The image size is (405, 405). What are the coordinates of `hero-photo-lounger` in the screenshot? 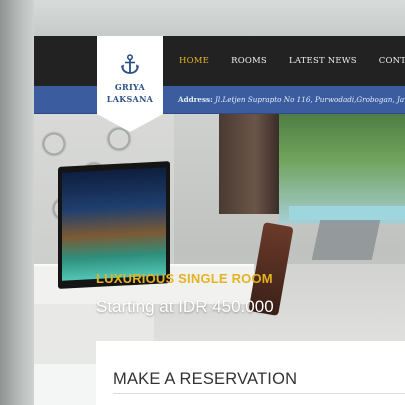 It's located at (346, 240).